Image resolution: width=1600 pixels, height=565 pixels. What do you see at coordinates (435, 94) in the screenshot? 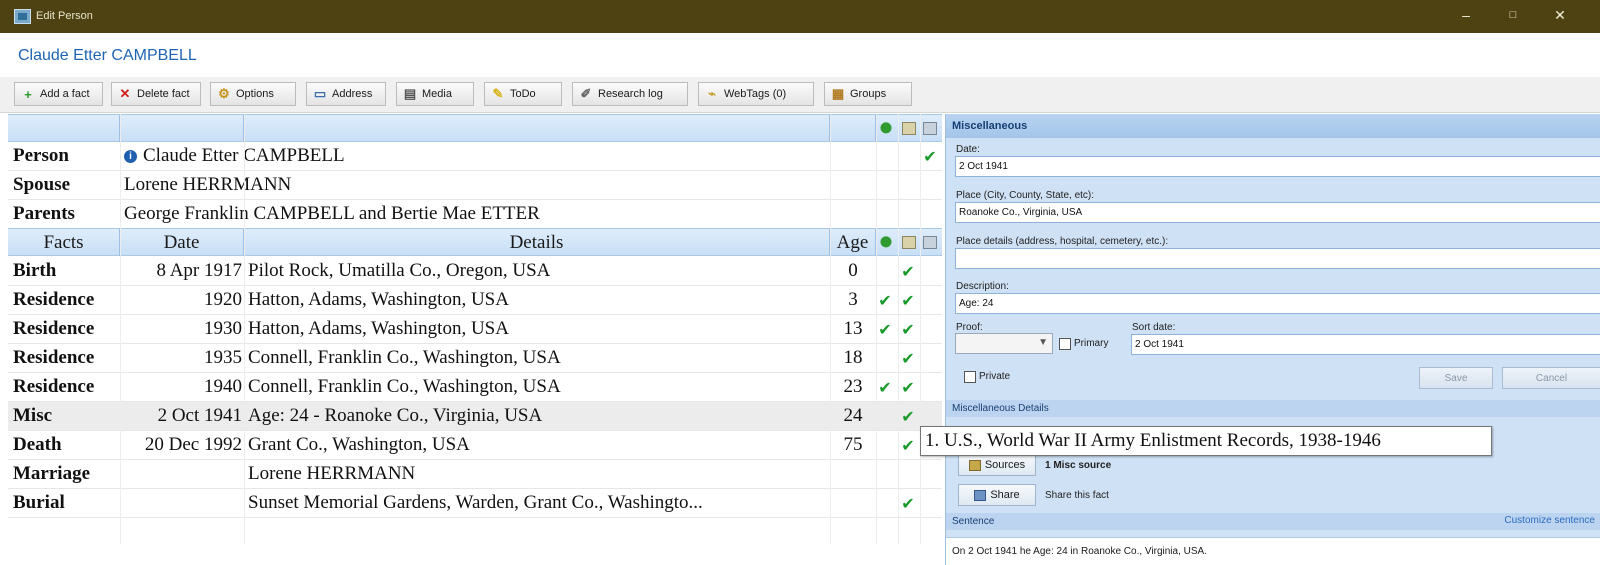
I see `media-button: ▤ Media` at bounding box center [435, 94].